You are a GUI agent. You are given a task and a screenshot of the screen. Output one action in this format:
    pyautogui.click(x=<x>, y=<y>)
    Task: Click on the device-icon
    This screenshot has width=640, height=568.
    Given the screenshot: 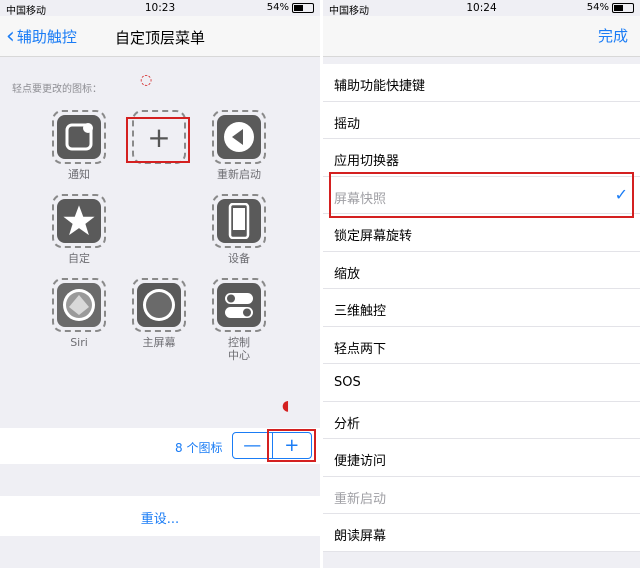 What is the action you would take?
    pyautogui.click(x=239, y=221)
    